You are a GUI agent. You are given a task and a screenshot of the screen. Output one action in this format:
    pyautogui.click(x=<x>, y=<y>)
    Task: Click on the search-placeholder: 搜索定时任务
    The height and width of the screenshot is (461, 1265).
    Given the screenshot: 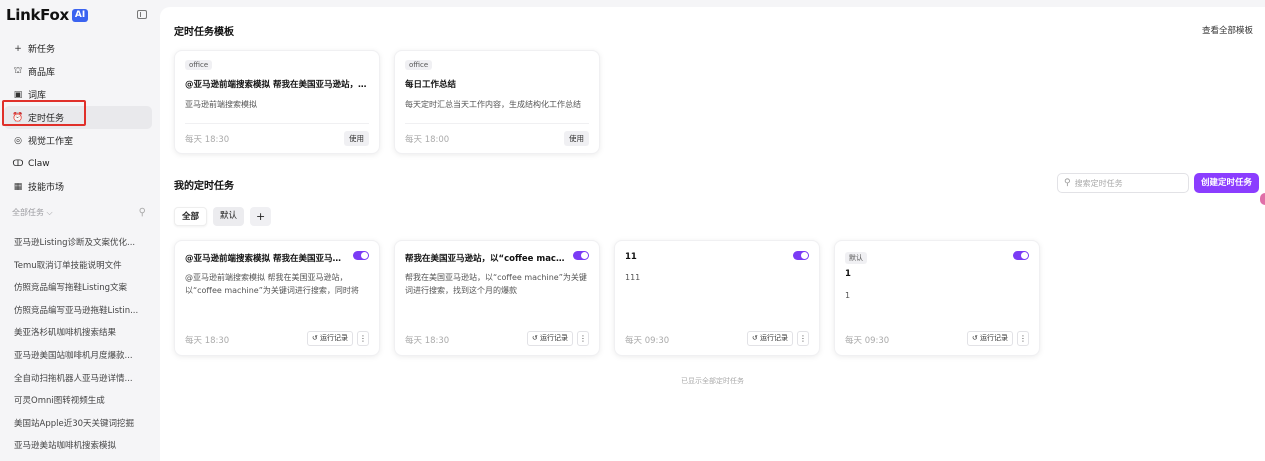 What is the action you would take?
    pyautogui.click(x=1098, y=183)
    